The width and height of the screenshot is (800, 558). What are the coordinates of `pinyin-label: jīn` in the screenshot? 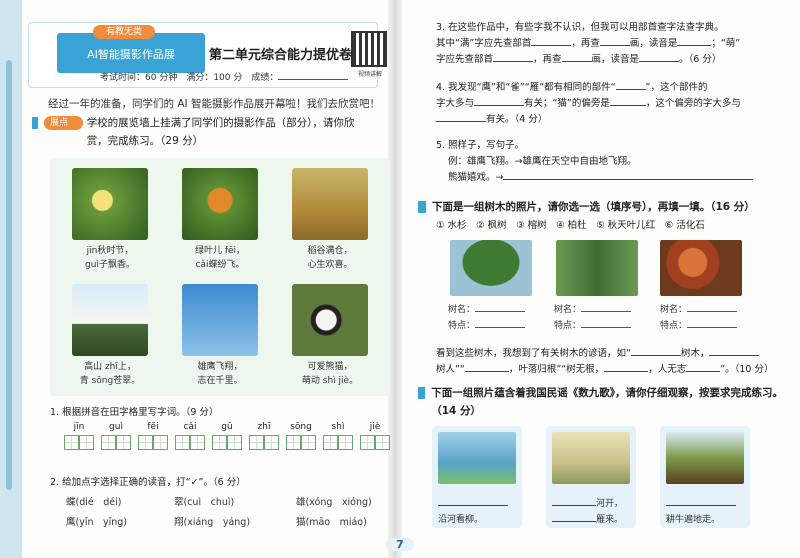 It's located at (79, 427).